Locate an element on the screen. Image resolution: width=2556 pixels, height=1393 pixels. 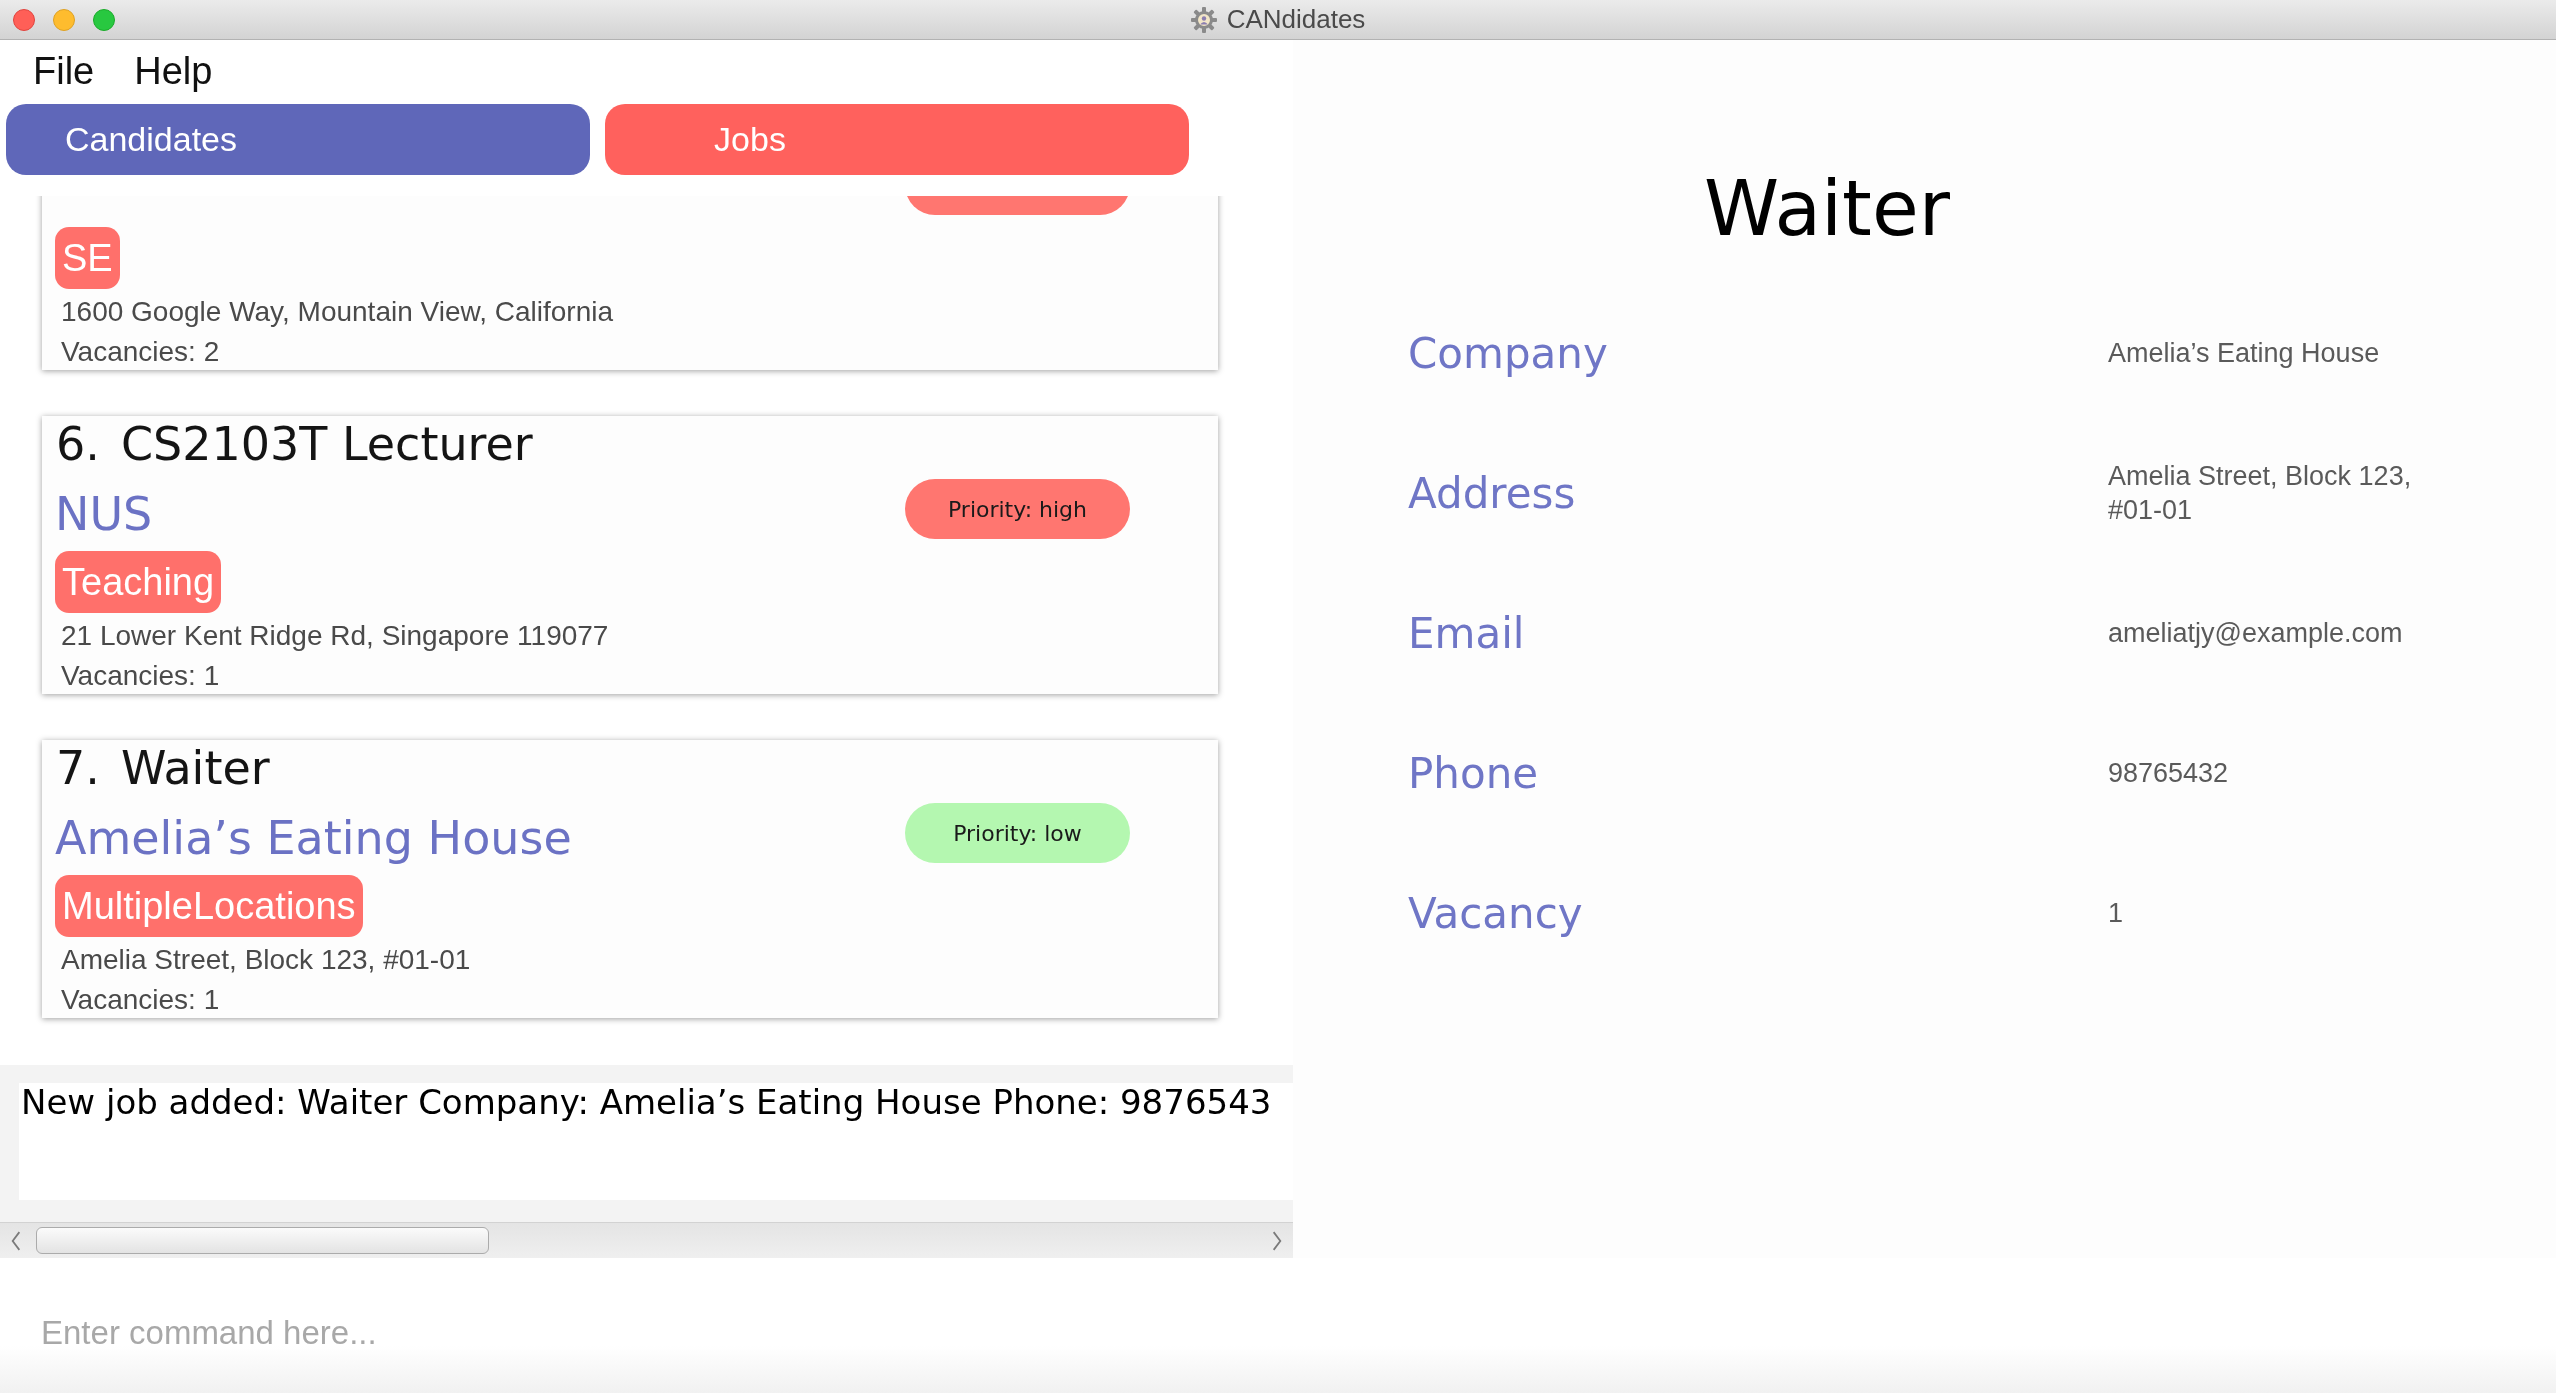
maximize-icon is located at coordinates (104, 19).